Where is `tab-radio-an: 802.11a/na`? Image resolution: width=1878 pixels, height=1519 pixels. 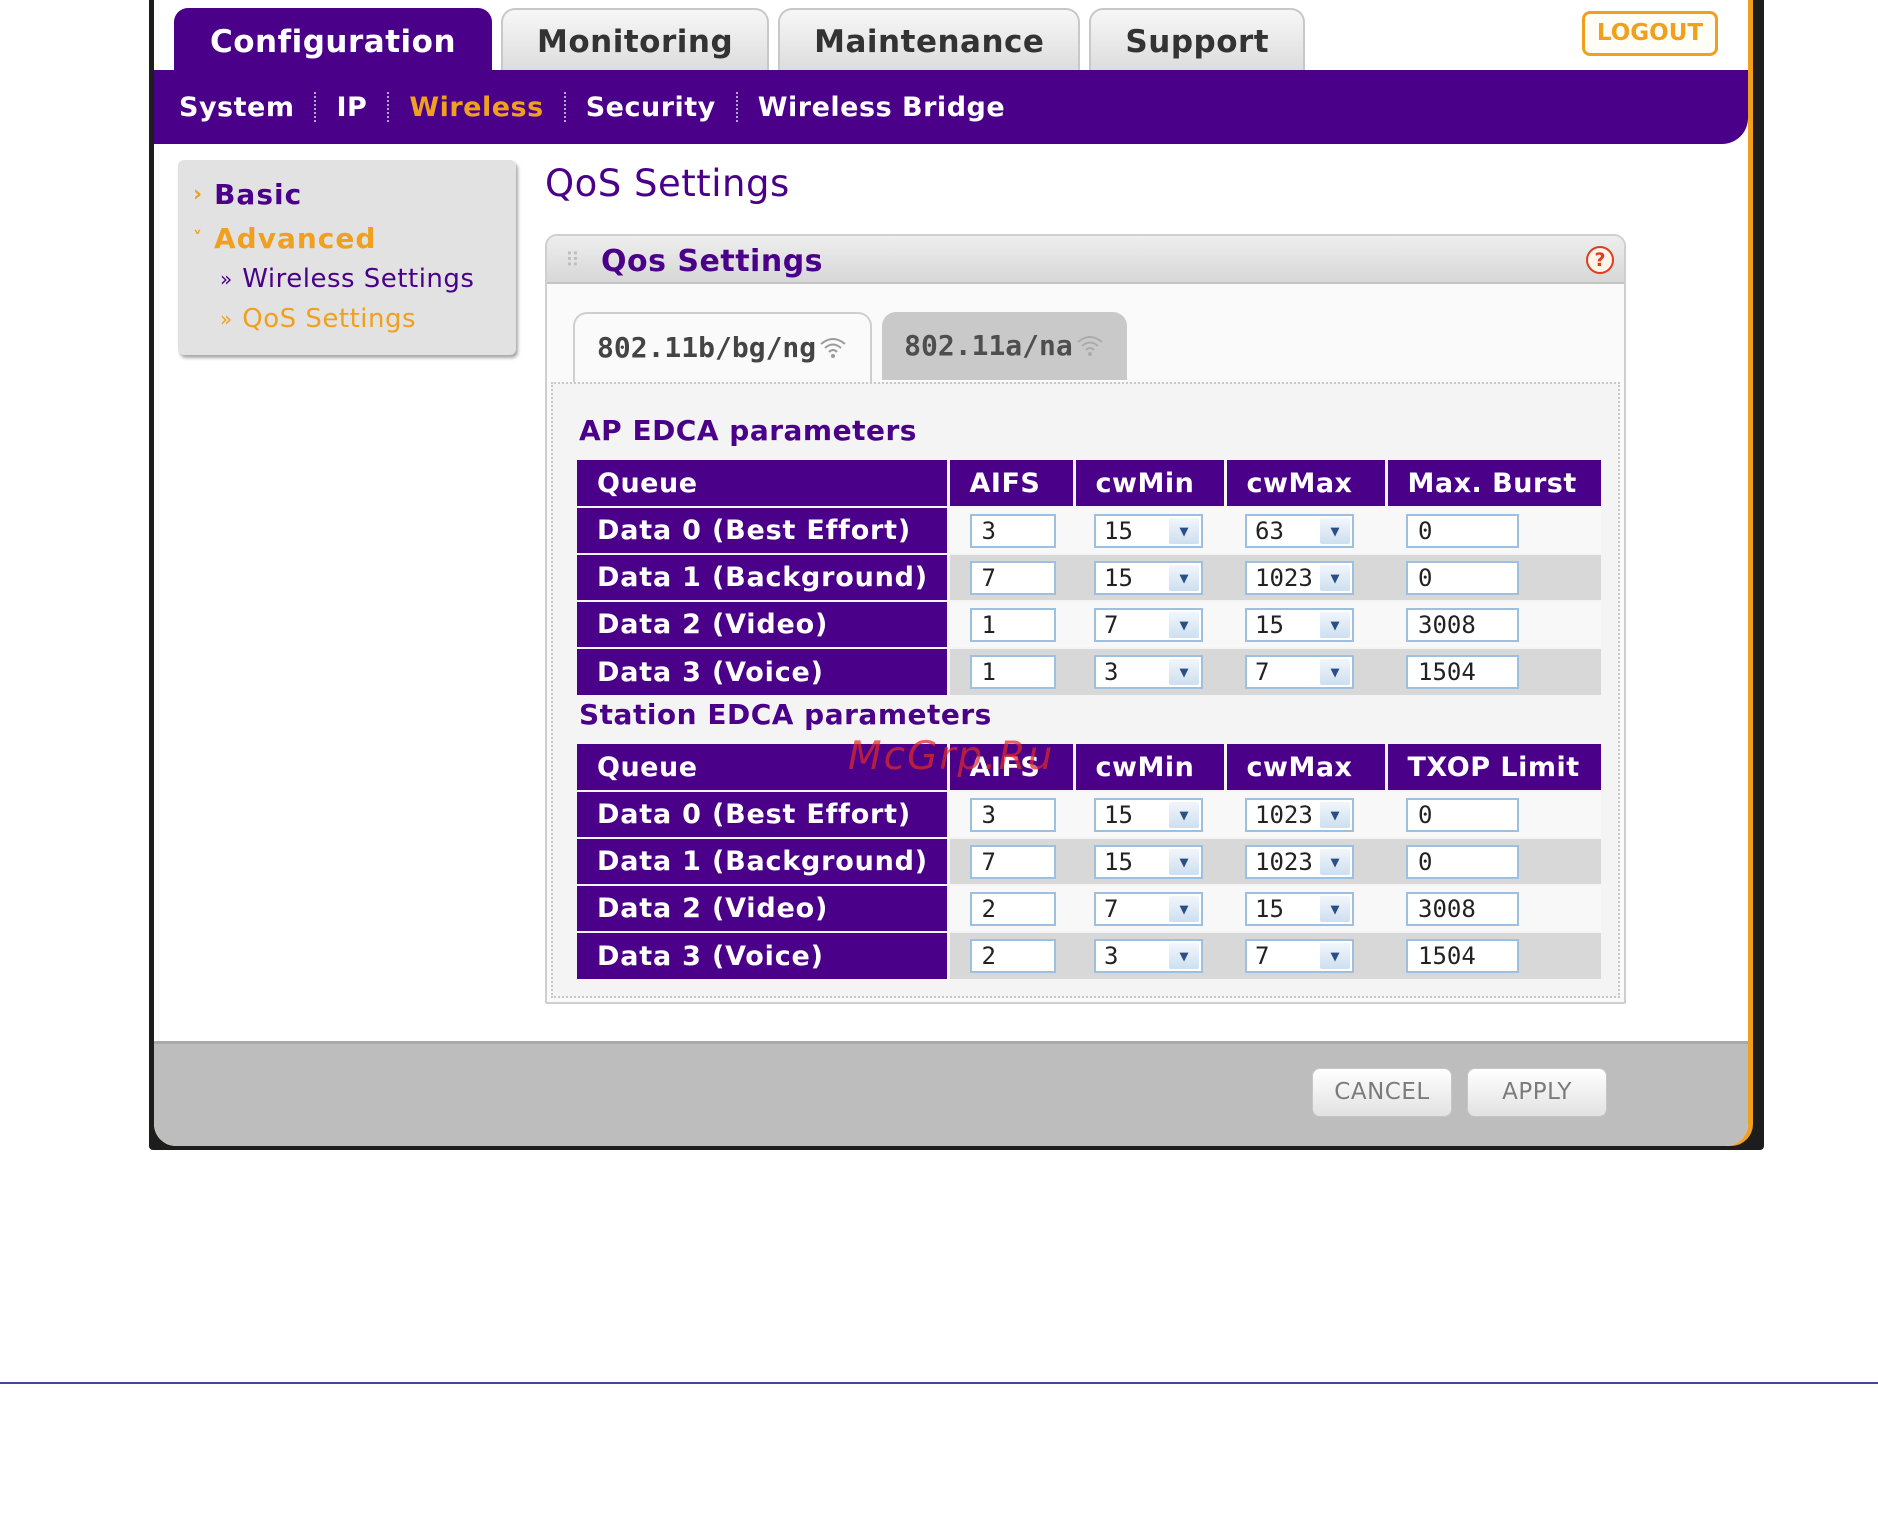 tab-radio-an: 802.11a/na is located at coordinates (1004, 346).